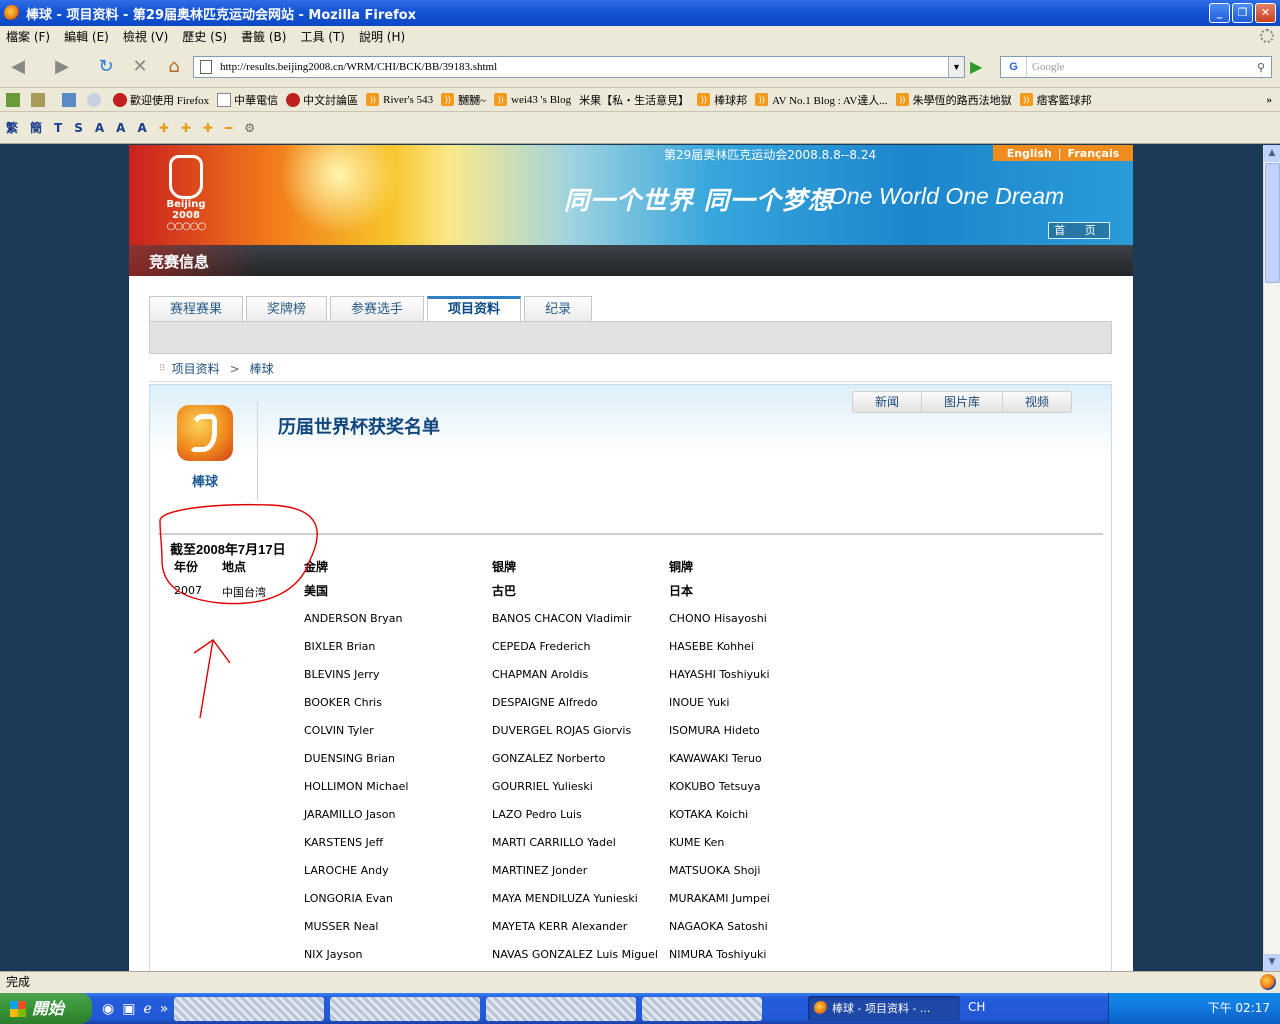 The height and width of the screenshot is (1024, 1280). What do you see at coordinates (956, 67) in the screenshot?
I see `url-dropdown-icon: ▼` at bounding box center [956, 67].